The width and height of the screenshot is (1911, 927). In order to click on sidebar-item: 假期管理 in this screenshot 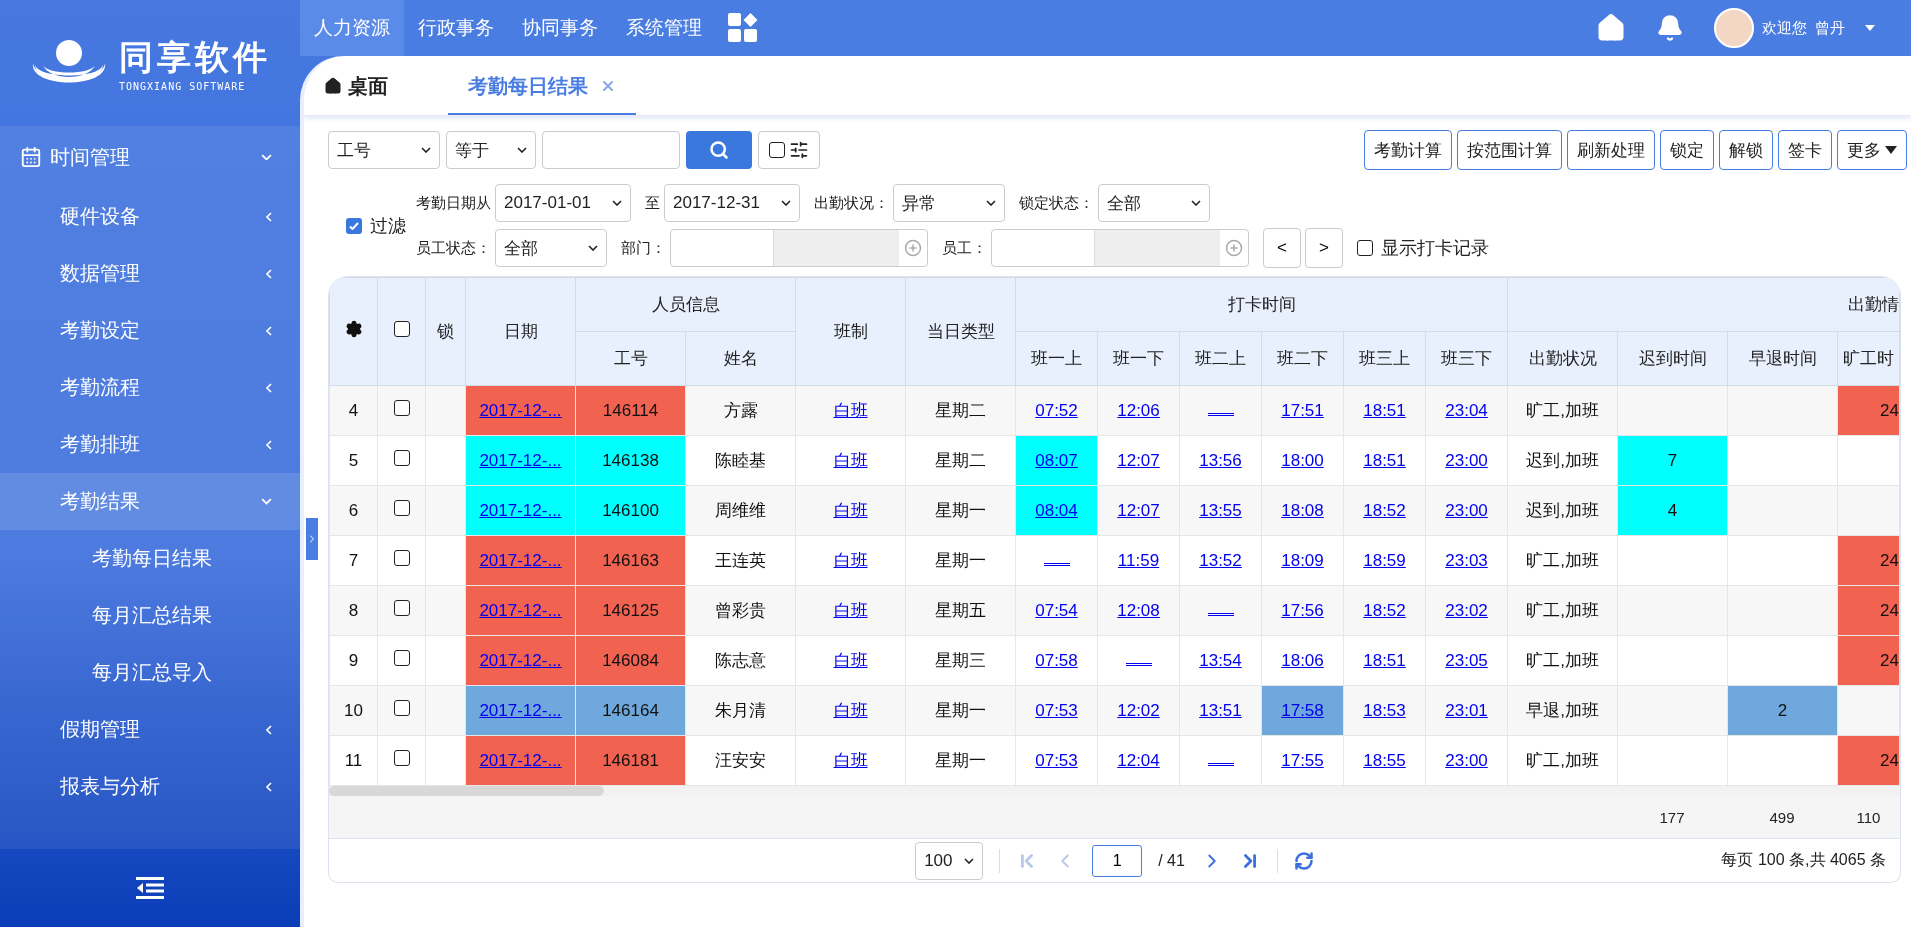, I will do `click(150, 729)`.